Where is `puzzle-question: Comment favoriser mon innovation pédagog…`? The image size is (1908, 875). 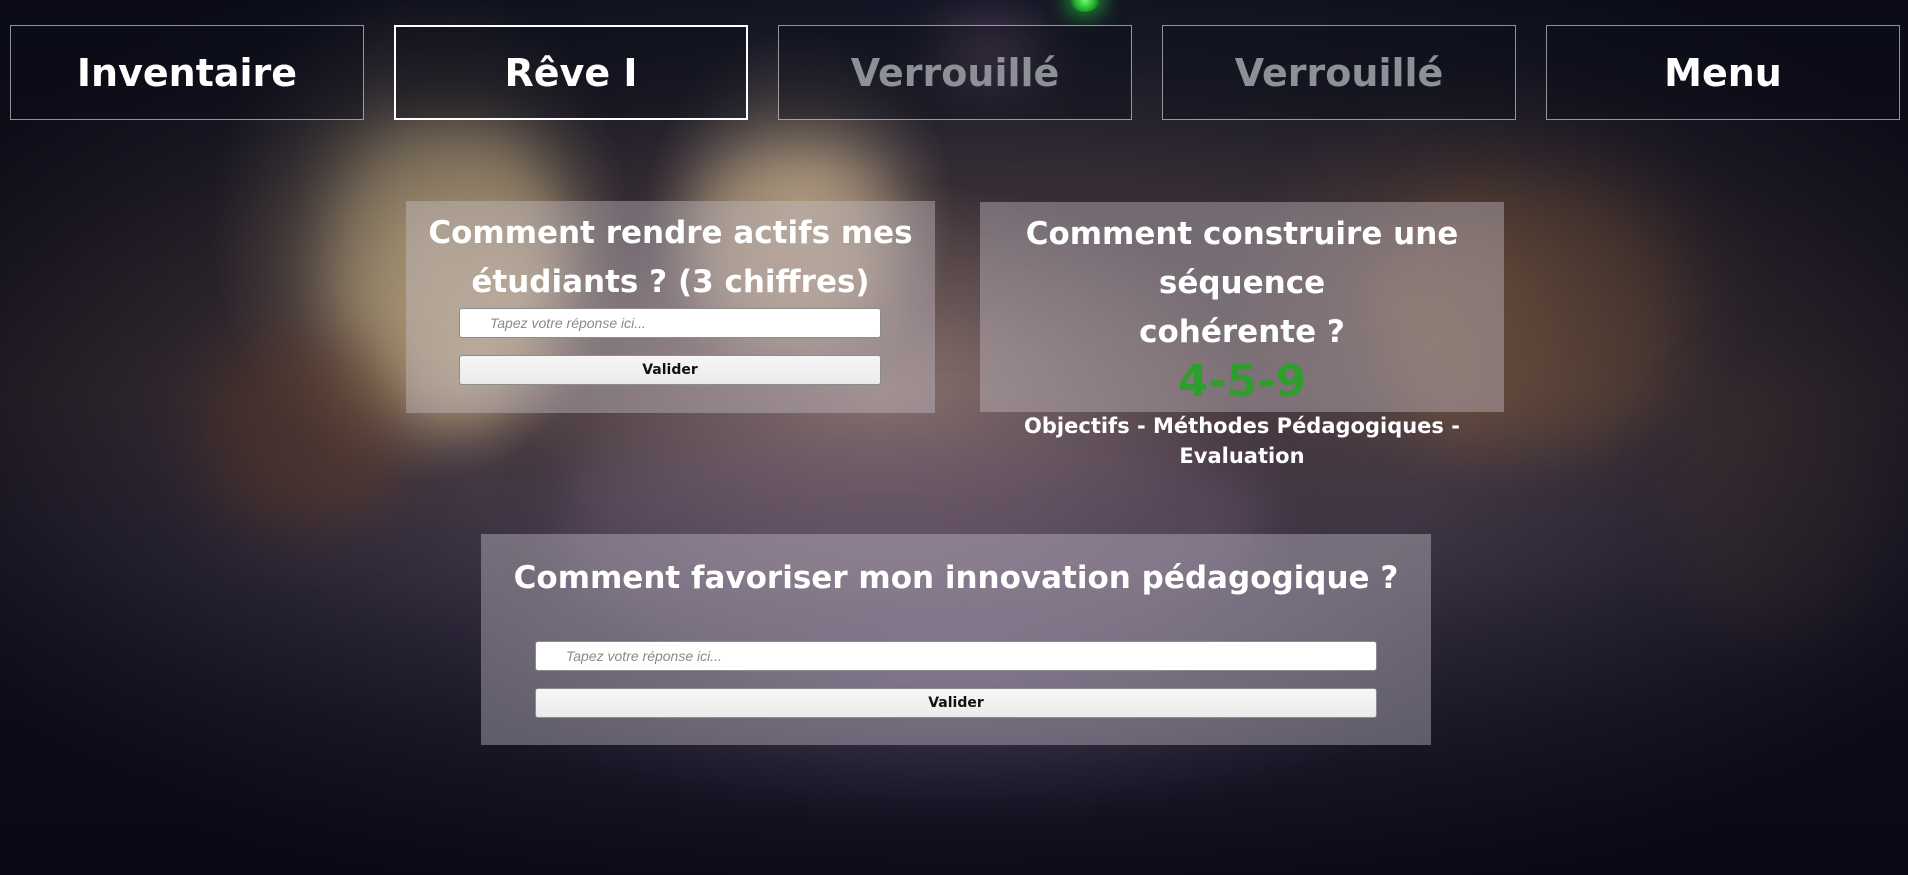 puzzle-question: Comment favoriser mon innovation pédagog… is located at coordinates (956, 578).